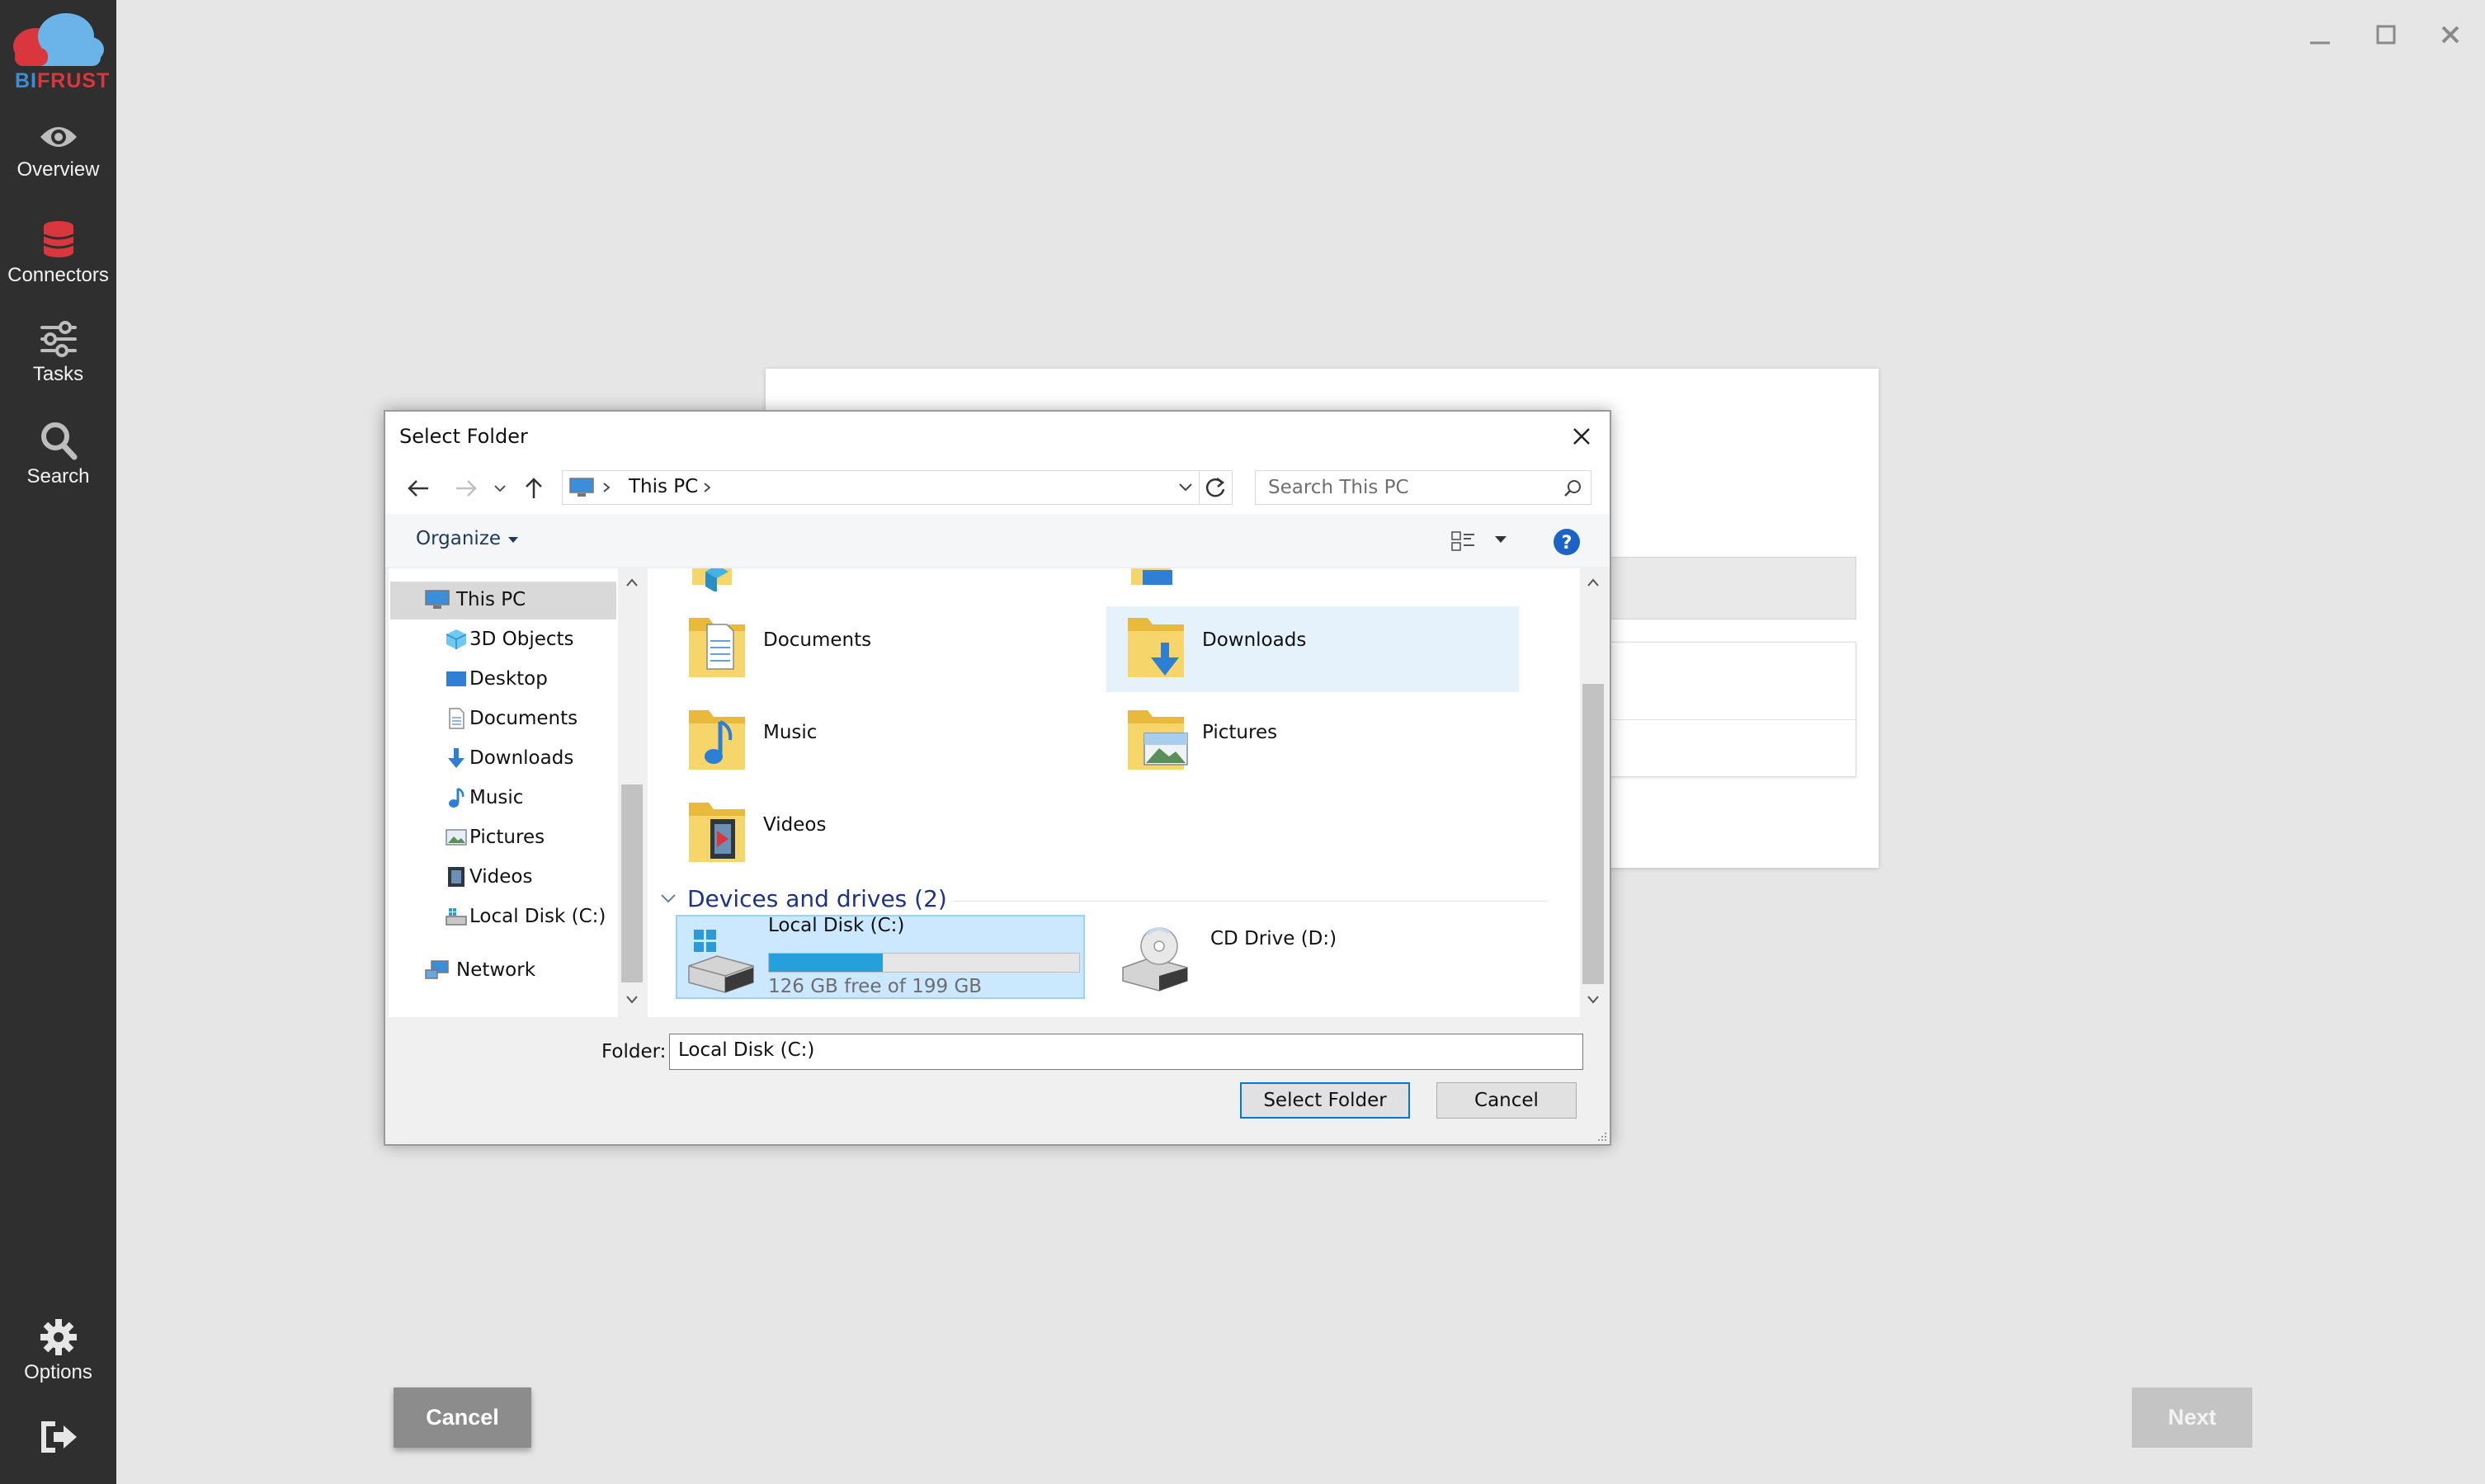  What do you see at coordinates (779, 647) in the screenshot?
I see `folder-documents: Documents` at bounding box center [779, 647].